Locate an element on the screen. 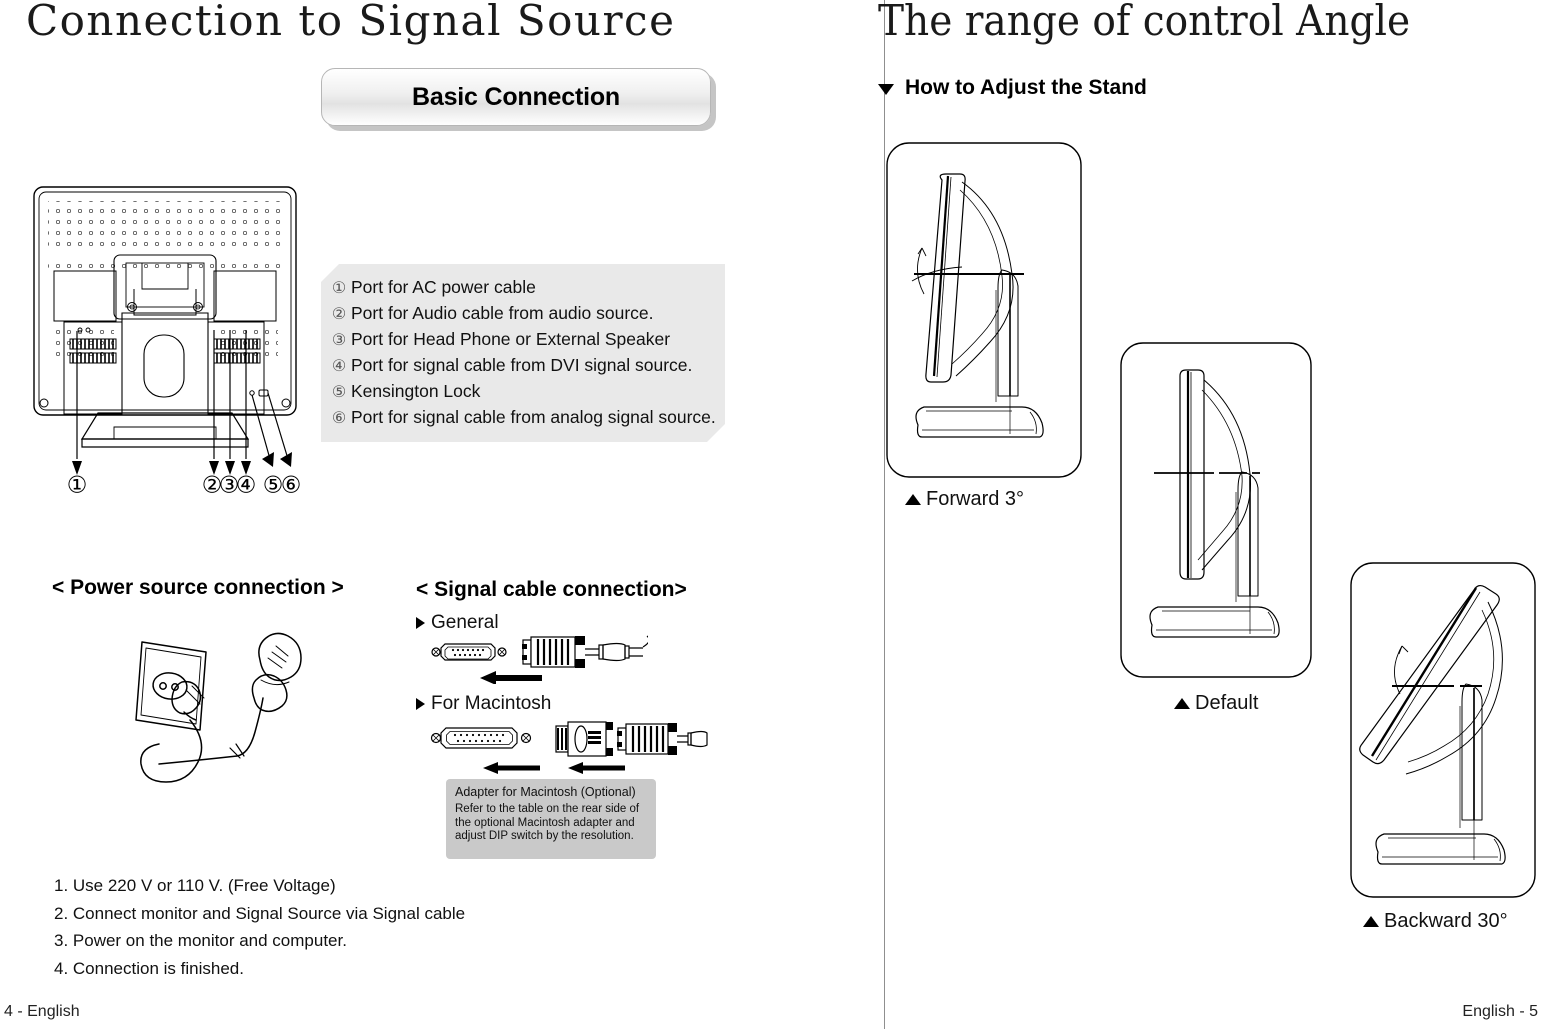  general-connection-label: General is located at coordinates (457, 623).